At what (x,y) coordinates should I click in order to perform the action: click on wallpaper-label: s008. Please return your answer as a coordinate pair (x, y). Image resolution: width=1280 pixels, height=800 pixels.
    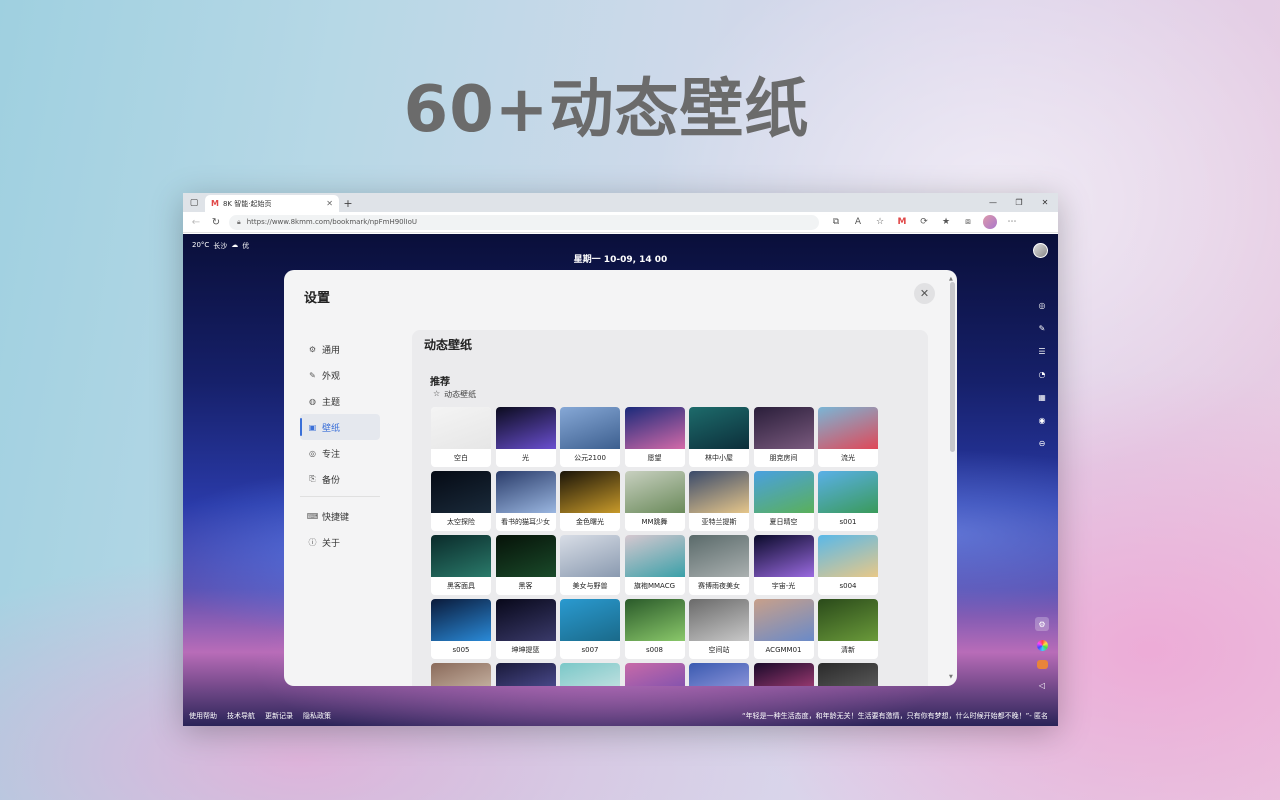
    Looking at the image, I should click on (654, 650).